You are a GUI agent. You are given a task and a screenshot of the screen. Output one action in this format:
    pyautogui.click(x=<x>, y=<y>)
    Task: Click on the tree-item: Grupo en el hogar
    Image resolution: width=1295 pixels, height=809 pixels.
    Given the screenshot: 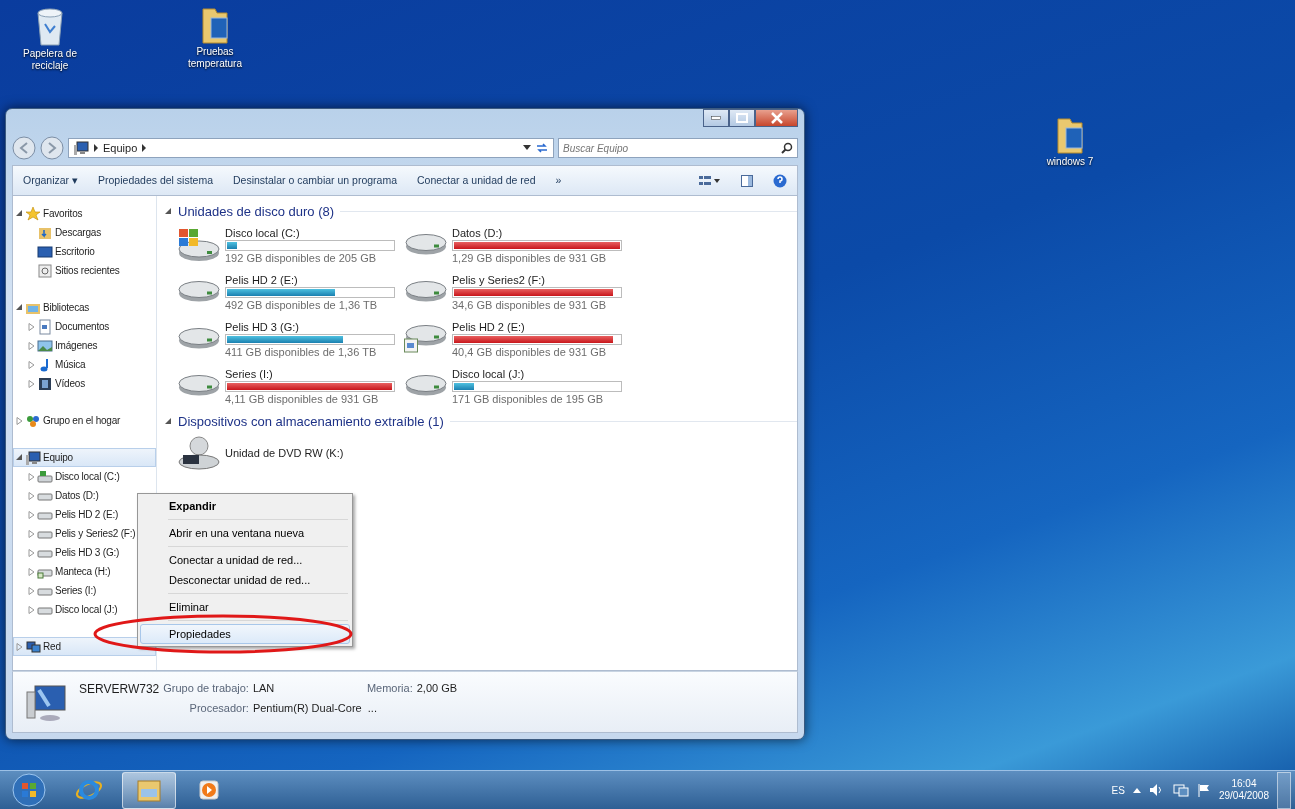 What is the action you would take?
    pyautogui.click(x=84, y=420)
    